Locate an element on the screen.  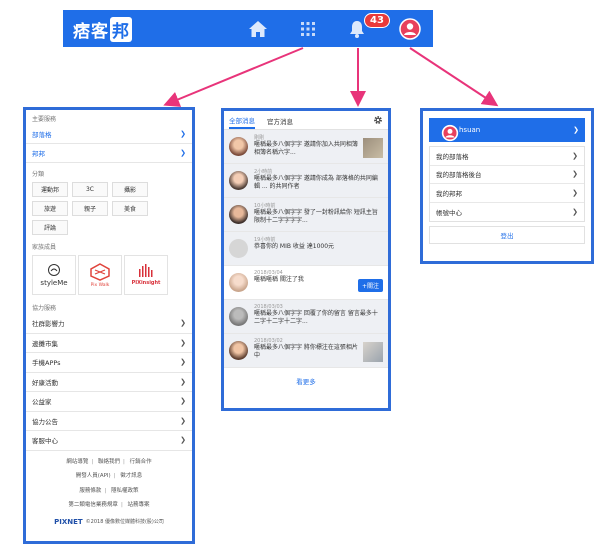
category-grid: 運動邦 3C 攝影 旅遊 親子 美食 評論 is located at coordinates (109, 209).